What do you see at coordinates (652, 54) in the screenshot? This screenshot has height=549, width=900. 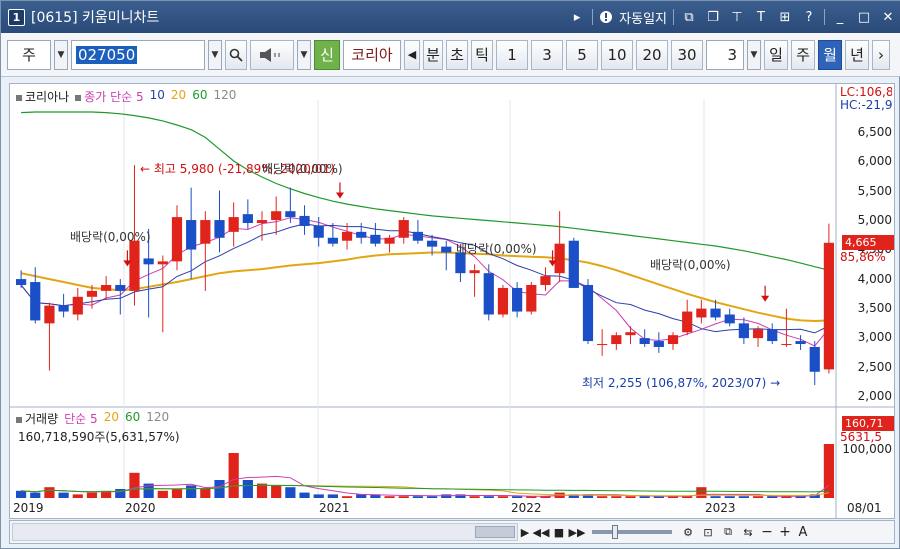 I see `interval-button-20: 20` at bounding box center [652, 54].